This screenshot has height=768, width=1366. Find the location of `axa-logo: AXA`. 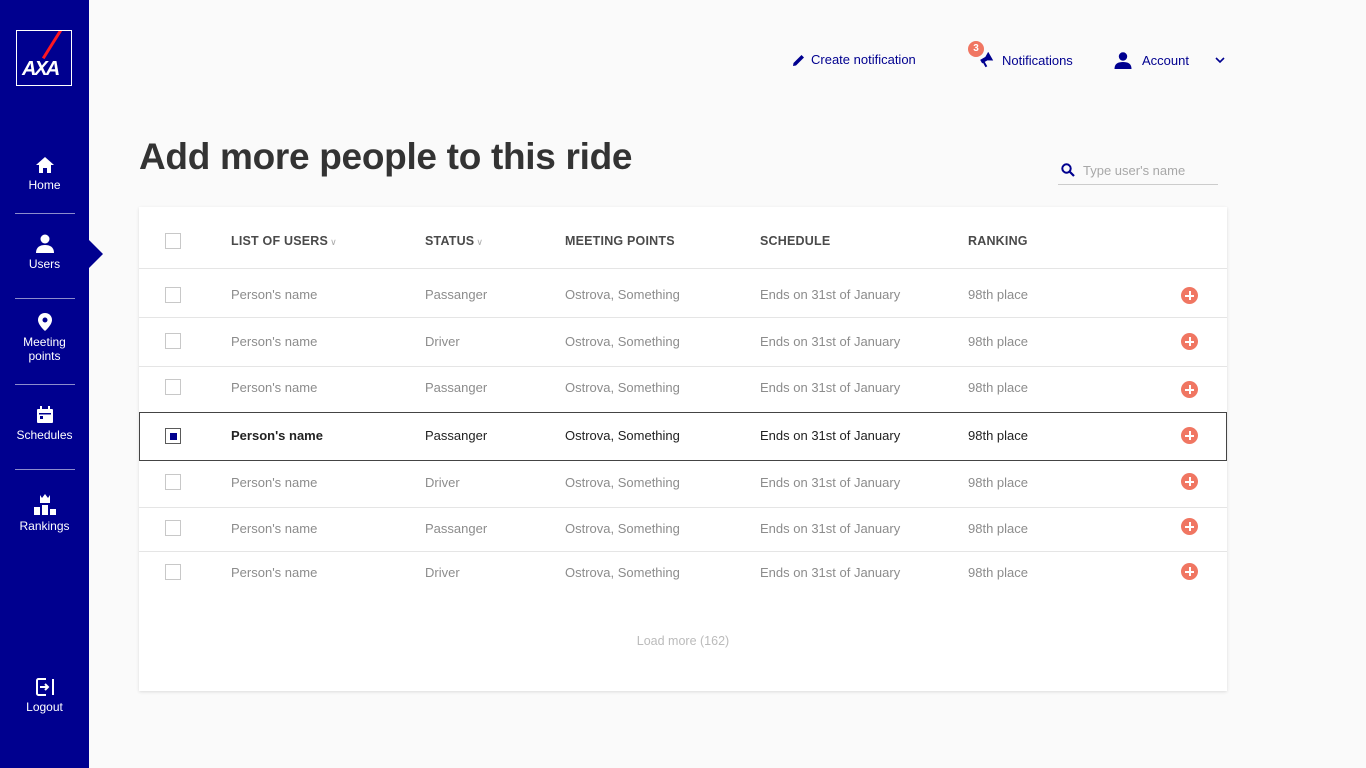

axa-logo: AXA is located at coordinates (44, 58).